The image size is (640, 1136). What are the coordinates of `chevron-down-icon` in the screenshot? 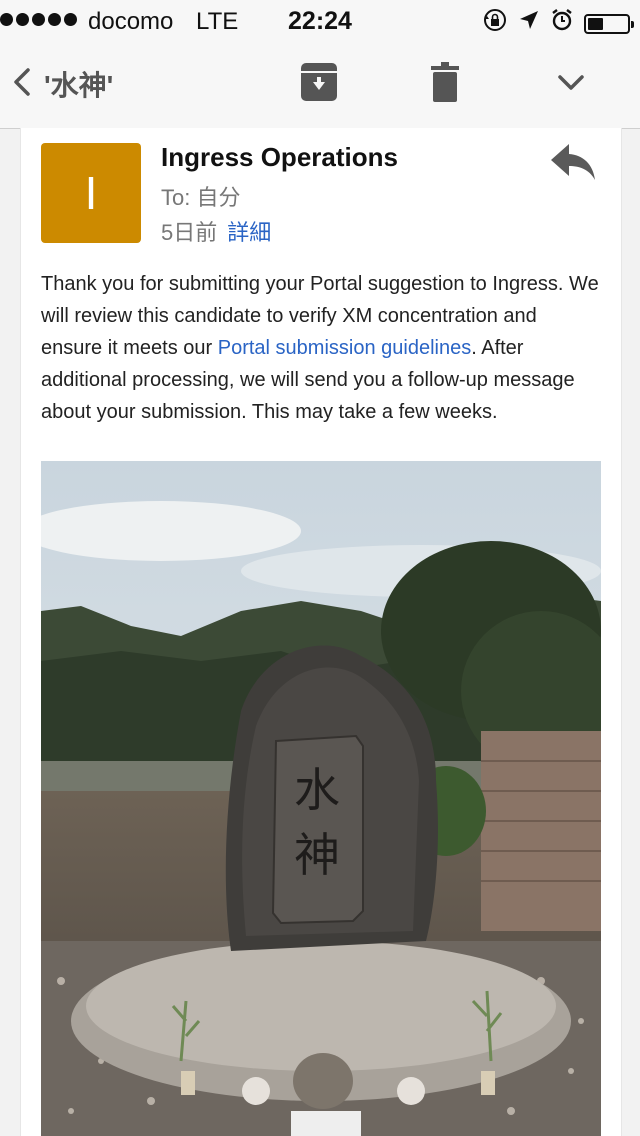 It's located at (571, 85).